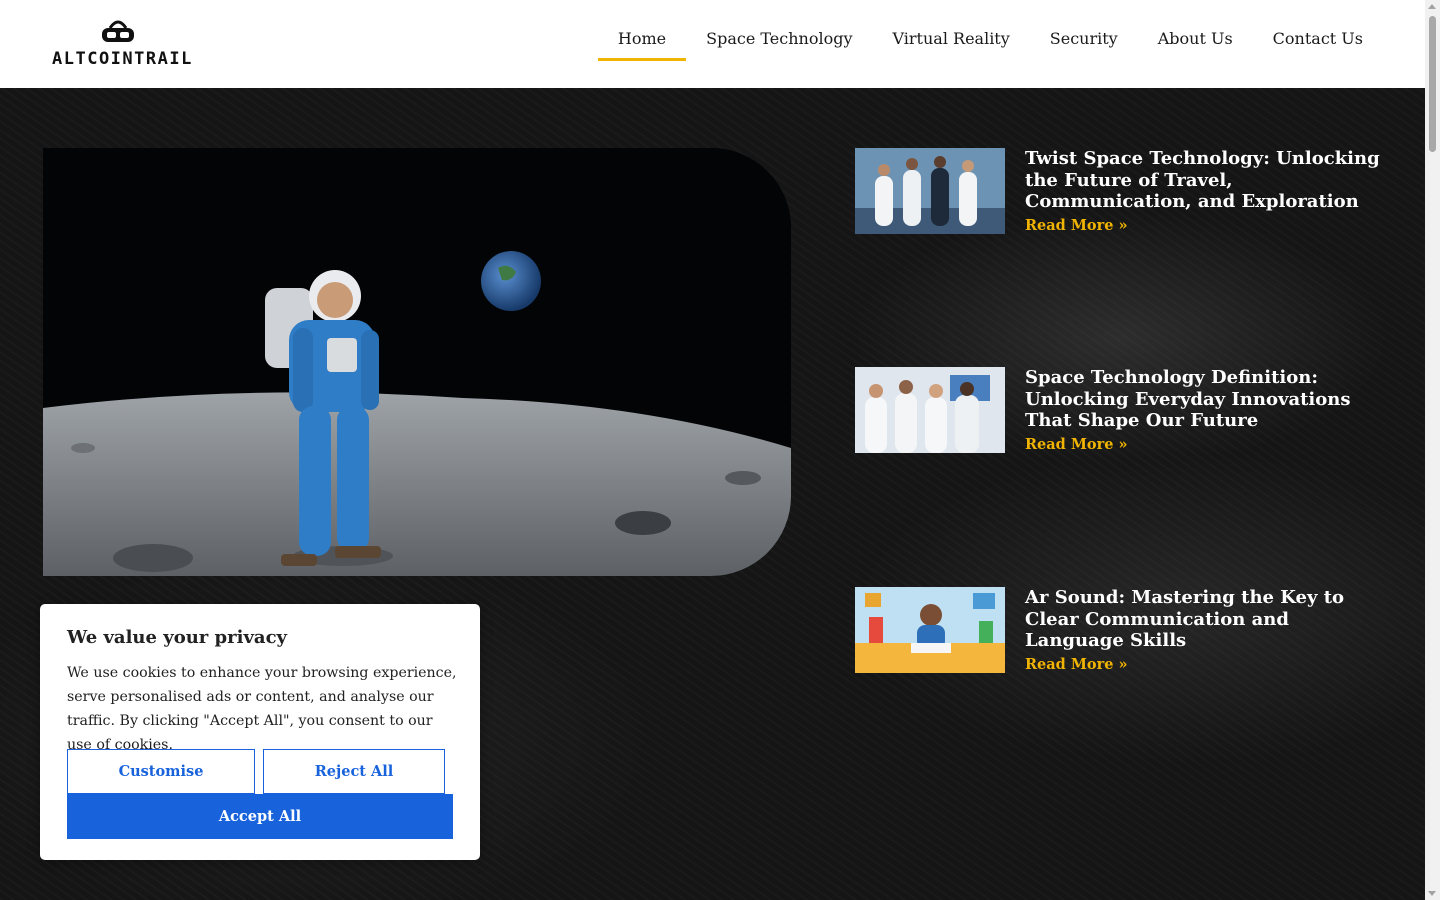 This screenshot has width=1440, height=900. I want to click on scroll-thumb, so click(1432, 84).